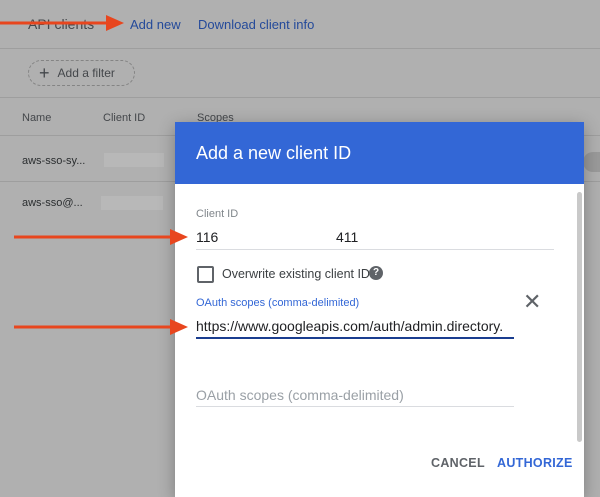  Describe the element at coordinates (62, 23) in the screenshot. I see `arrow-to-add-new` at that location.